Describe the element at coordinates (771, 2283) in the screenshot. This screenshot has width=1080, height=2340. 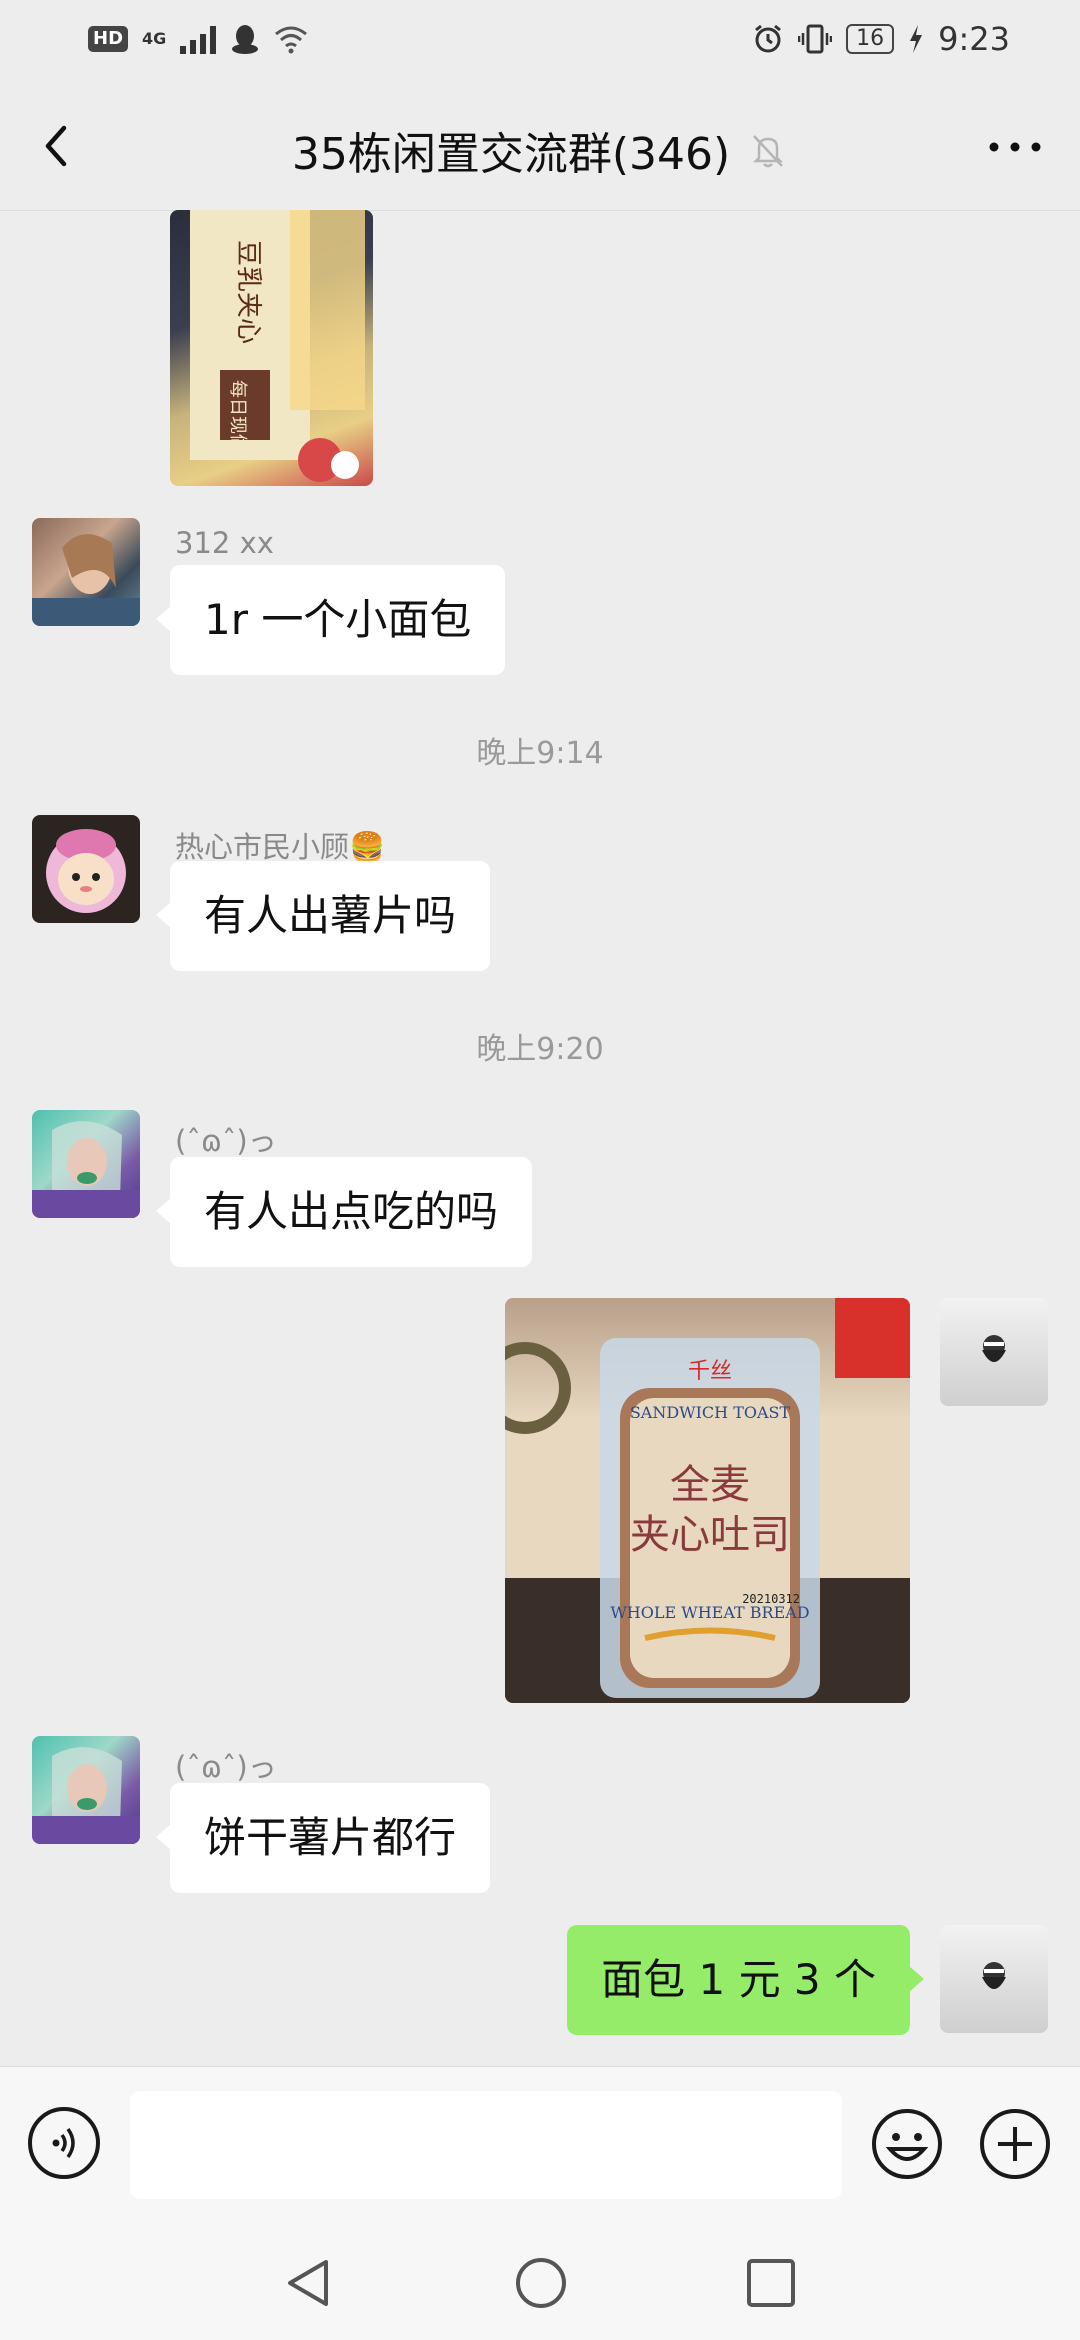
I see `nav-recent-icon` at that location.